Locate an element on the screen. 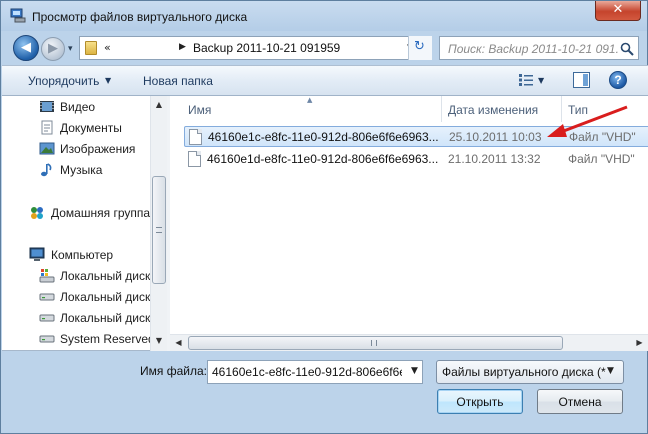 The height and width of the screenshot is (434, 648). help-button: ? is located at coordinates (618, 80).